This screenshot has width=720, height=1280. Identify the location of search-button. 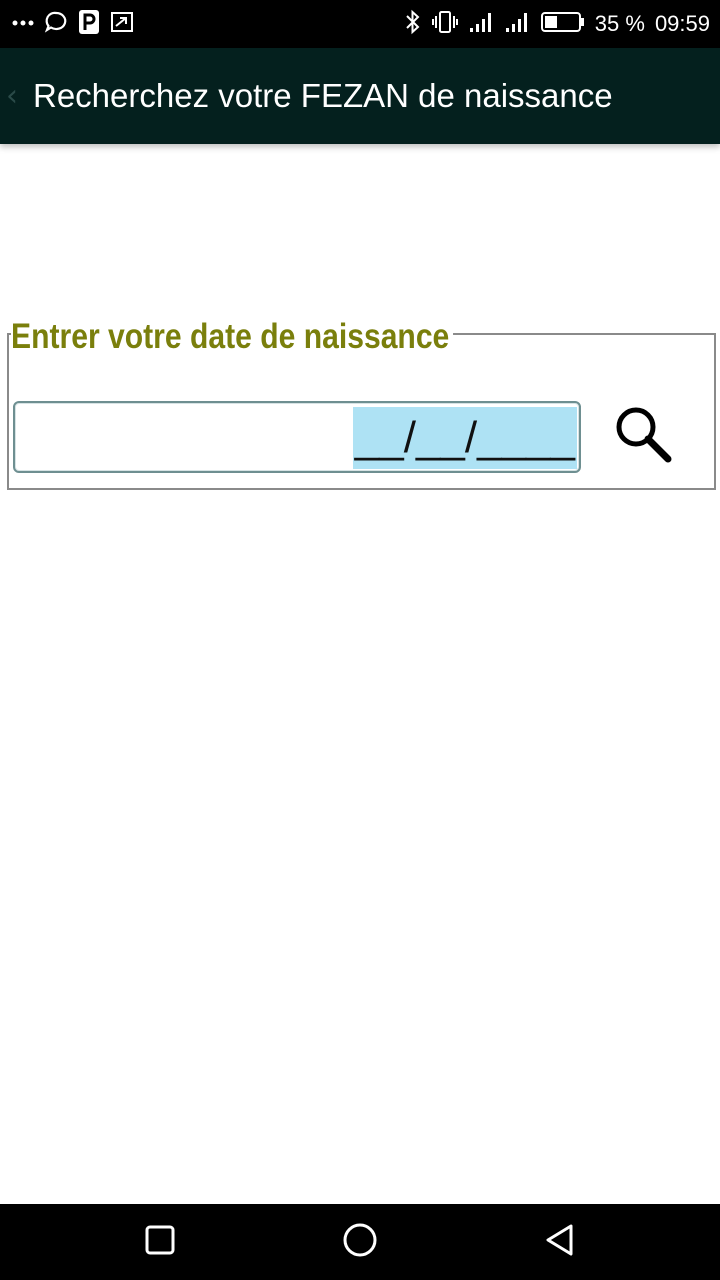
(643, 436).